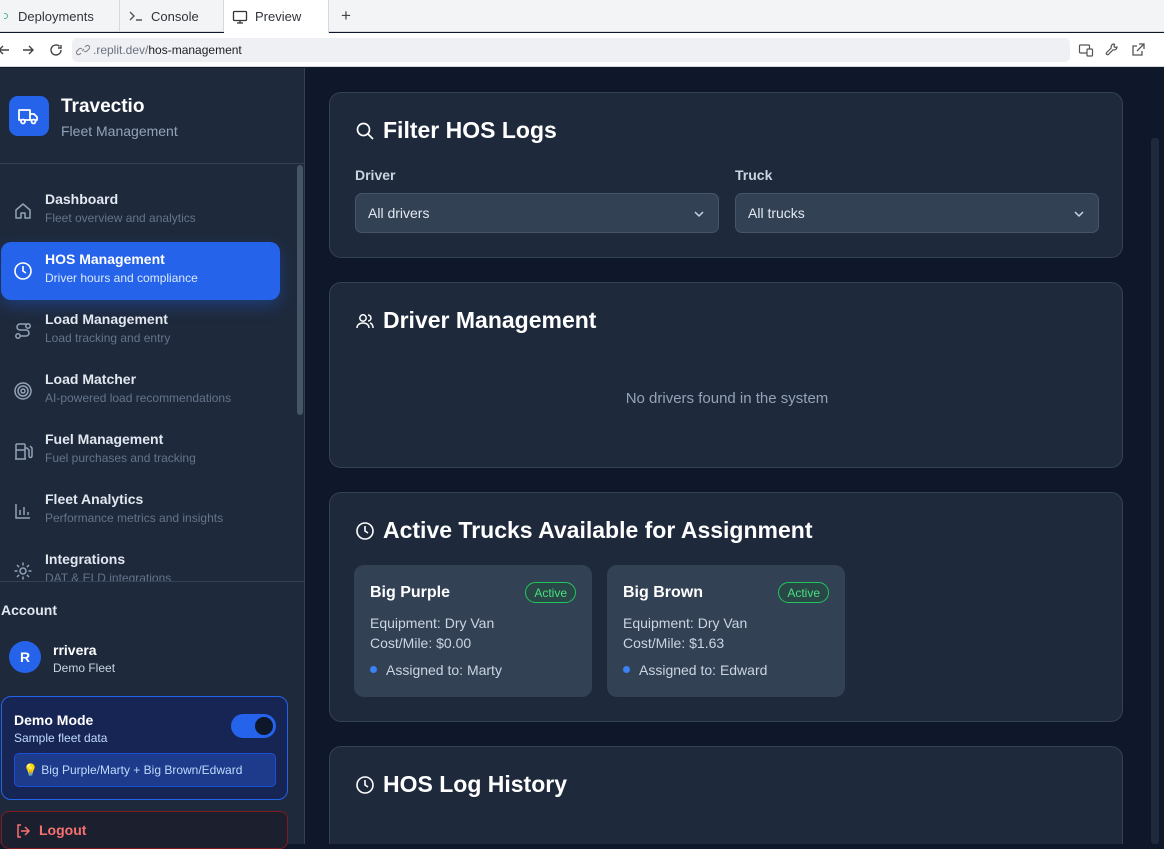 This screenshot has height=849, width=1164. What do you see at coordinates (106, 319) in the screenshot?
I see `sidebar-item-title: Load Management` at bounding box center [106, 319].